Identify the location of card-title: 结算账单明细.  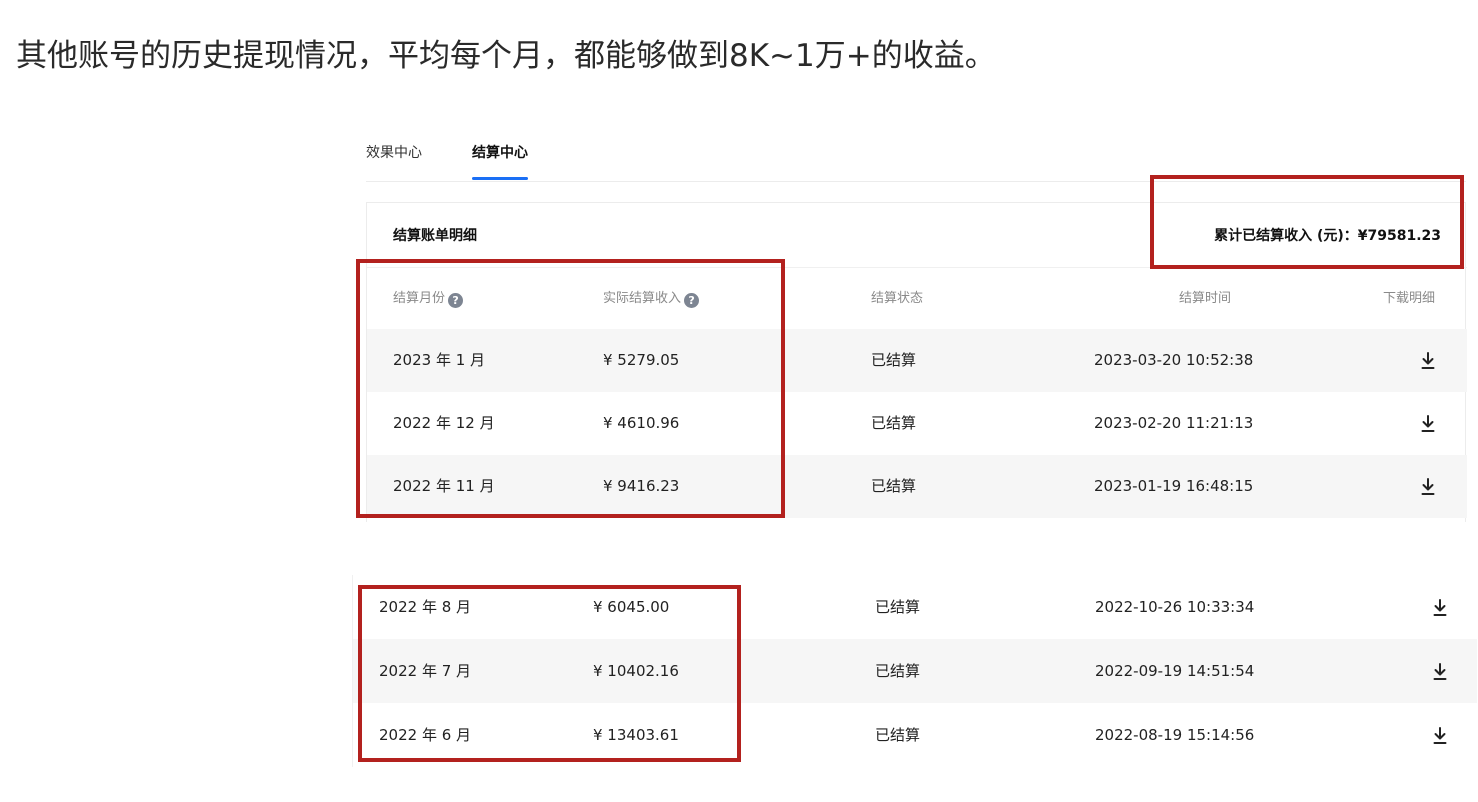
(435, 236).